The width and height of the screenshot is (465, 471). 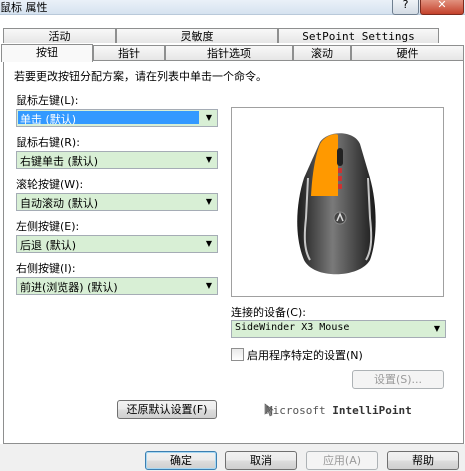 I want to click on wheel-button-select: 自动滚动 (默认) ▼, so click(x=117, y=202).